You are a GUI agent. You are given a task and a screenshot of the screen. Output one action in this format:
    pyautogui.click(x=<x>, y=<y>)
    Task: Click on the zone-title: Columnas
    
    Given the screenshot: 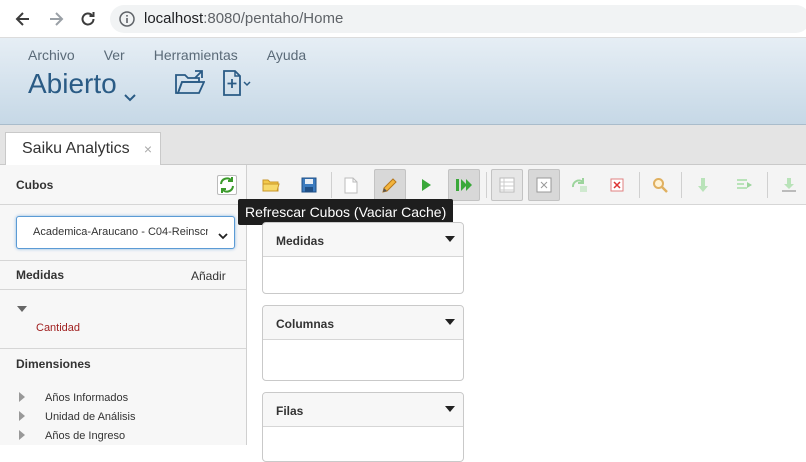 What is the action you would take?
    pyautogui.click(x=305, y=324)
    